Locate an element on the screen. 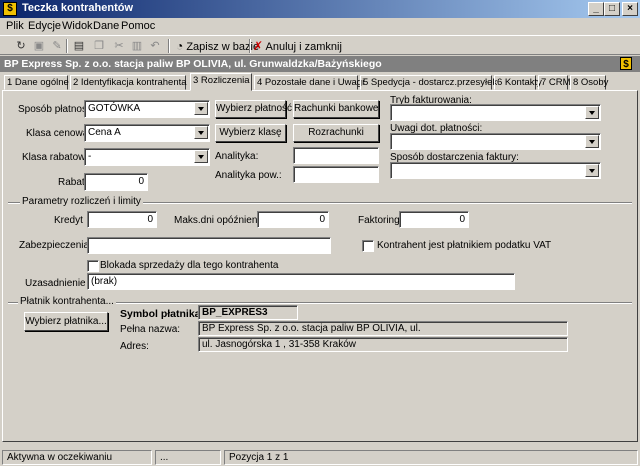  analytics-label: Analityka: is located at coordinates (237, 156).